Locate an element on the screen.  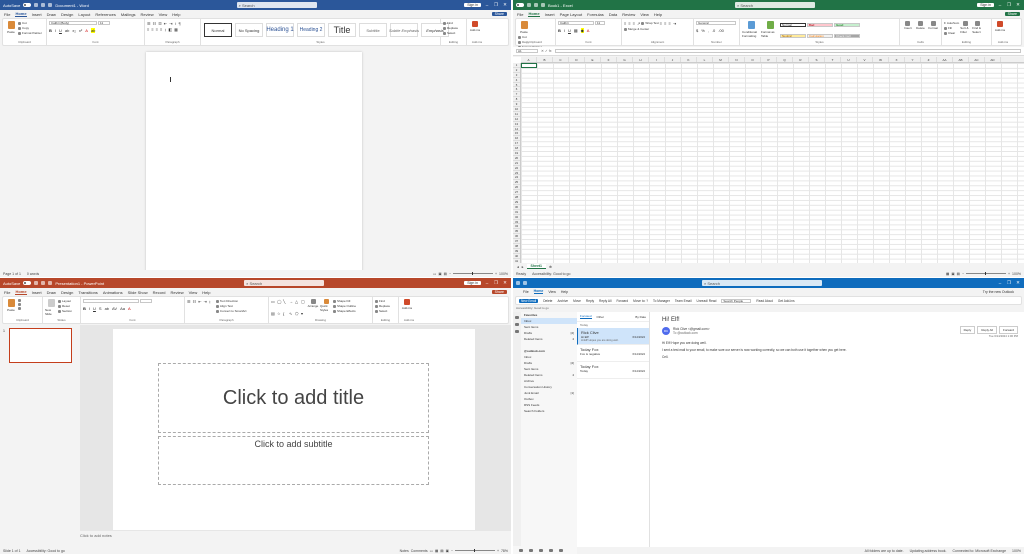
forward-button: Forward is located at coordinates (1008, 330).